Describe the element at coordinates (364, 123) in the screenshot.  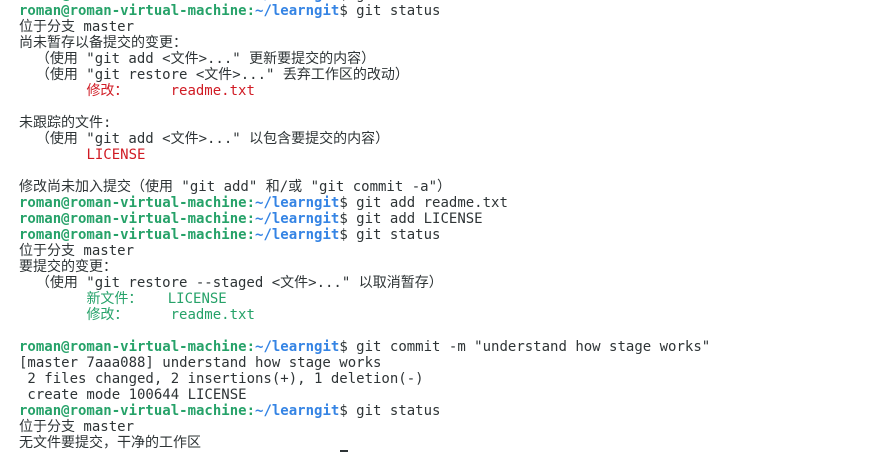
I see `output-line: 未跟踪的文件:` at that location.